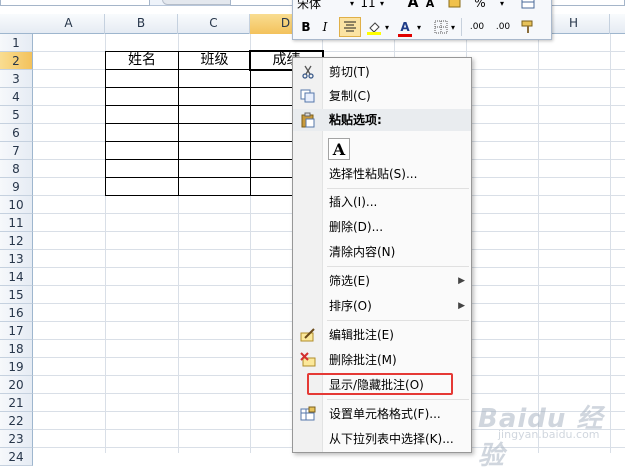 This screenshot has width=625, height=472. What do you see at coordinates (382, 72) in the screenshot?
I see `menu-item-cut: 剪切(T)` at bounding box center [382, 72].